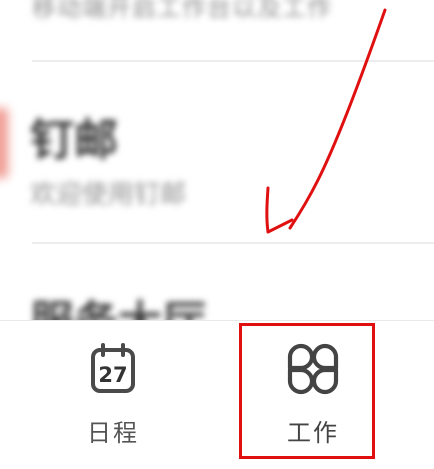 Image resolution: width=434 pixels, height=469 pixels. I want to click on tab-work: 工作, so click(313, 395).